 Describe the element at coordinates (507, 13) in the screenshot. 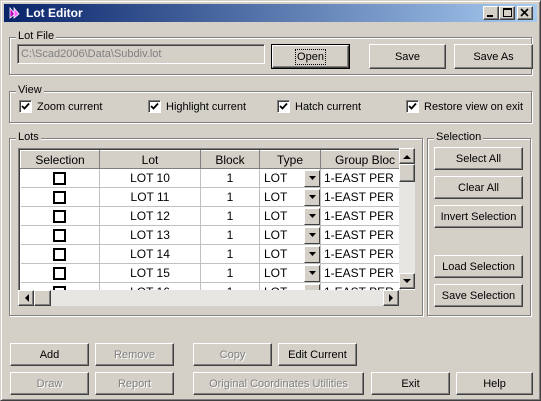

I see `maximize-button` at that location.